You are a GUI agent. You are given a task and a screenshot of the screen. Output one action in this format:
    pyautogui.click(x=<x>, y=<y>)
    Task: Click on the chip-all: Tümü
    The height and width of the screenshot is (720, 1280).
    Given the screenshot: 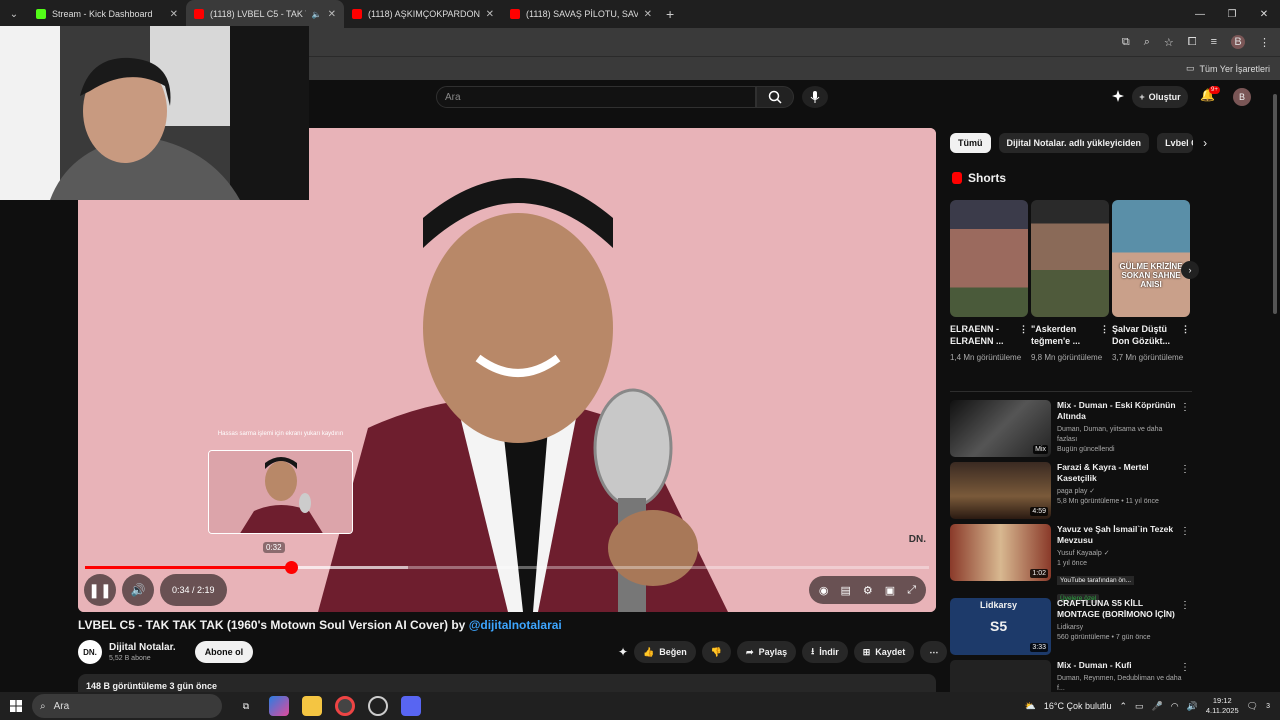 What is the action you would take?
    pyautogui.click(x=970, y=143)
    